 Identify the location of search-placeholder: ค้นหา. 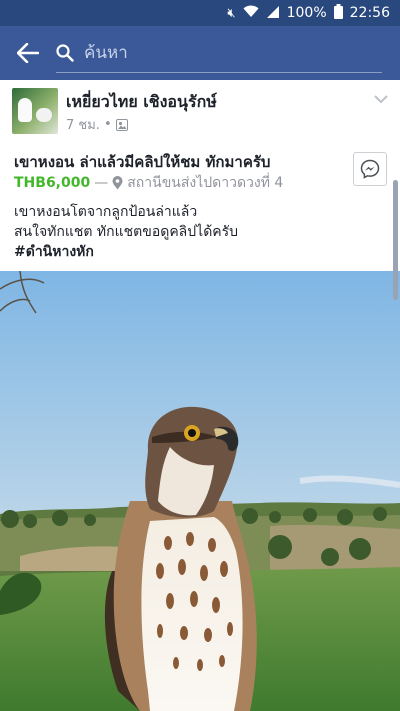
(106, 53).